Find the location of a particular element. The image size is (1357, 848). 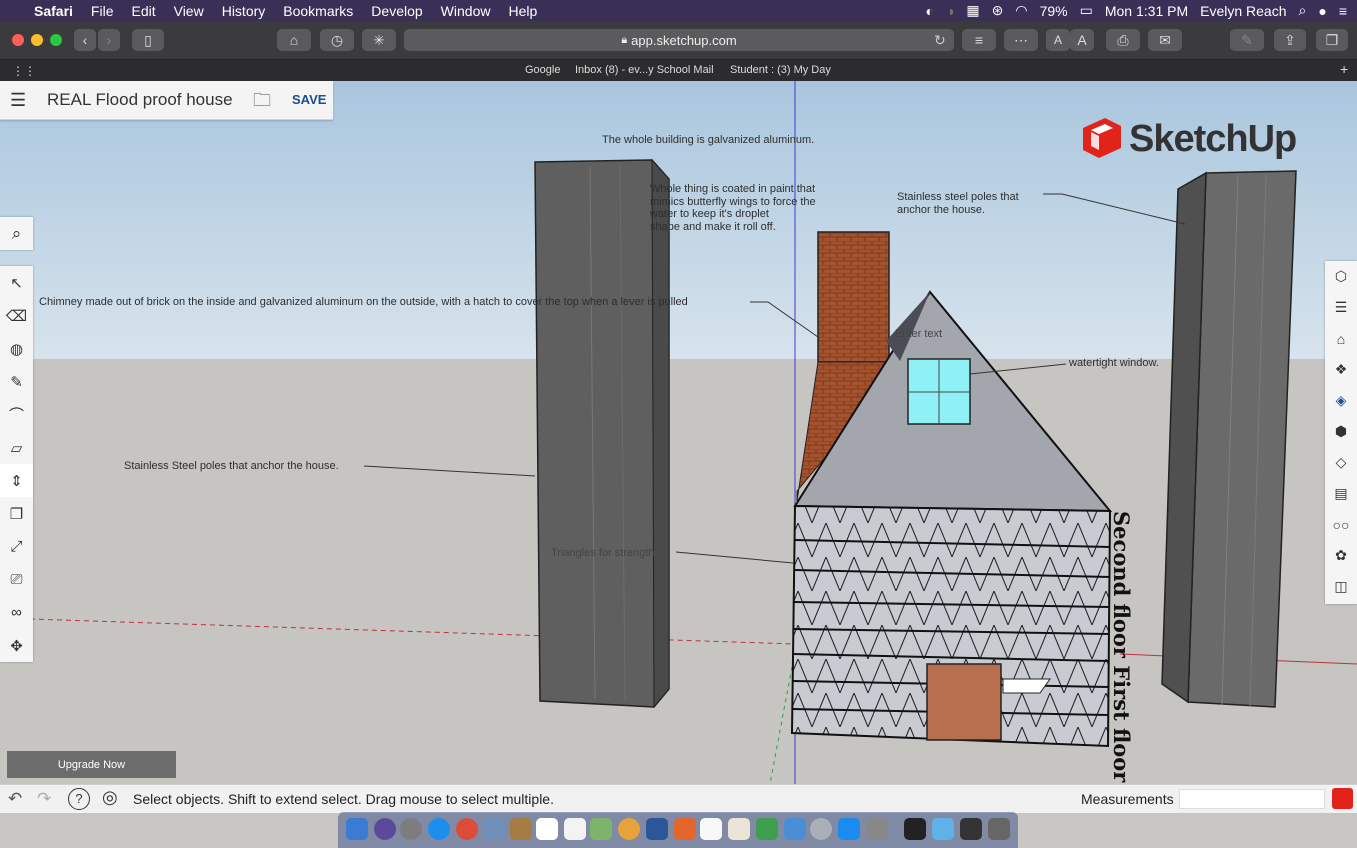

push-pull-icon: ⇕ is located at coordinates (16, 480).